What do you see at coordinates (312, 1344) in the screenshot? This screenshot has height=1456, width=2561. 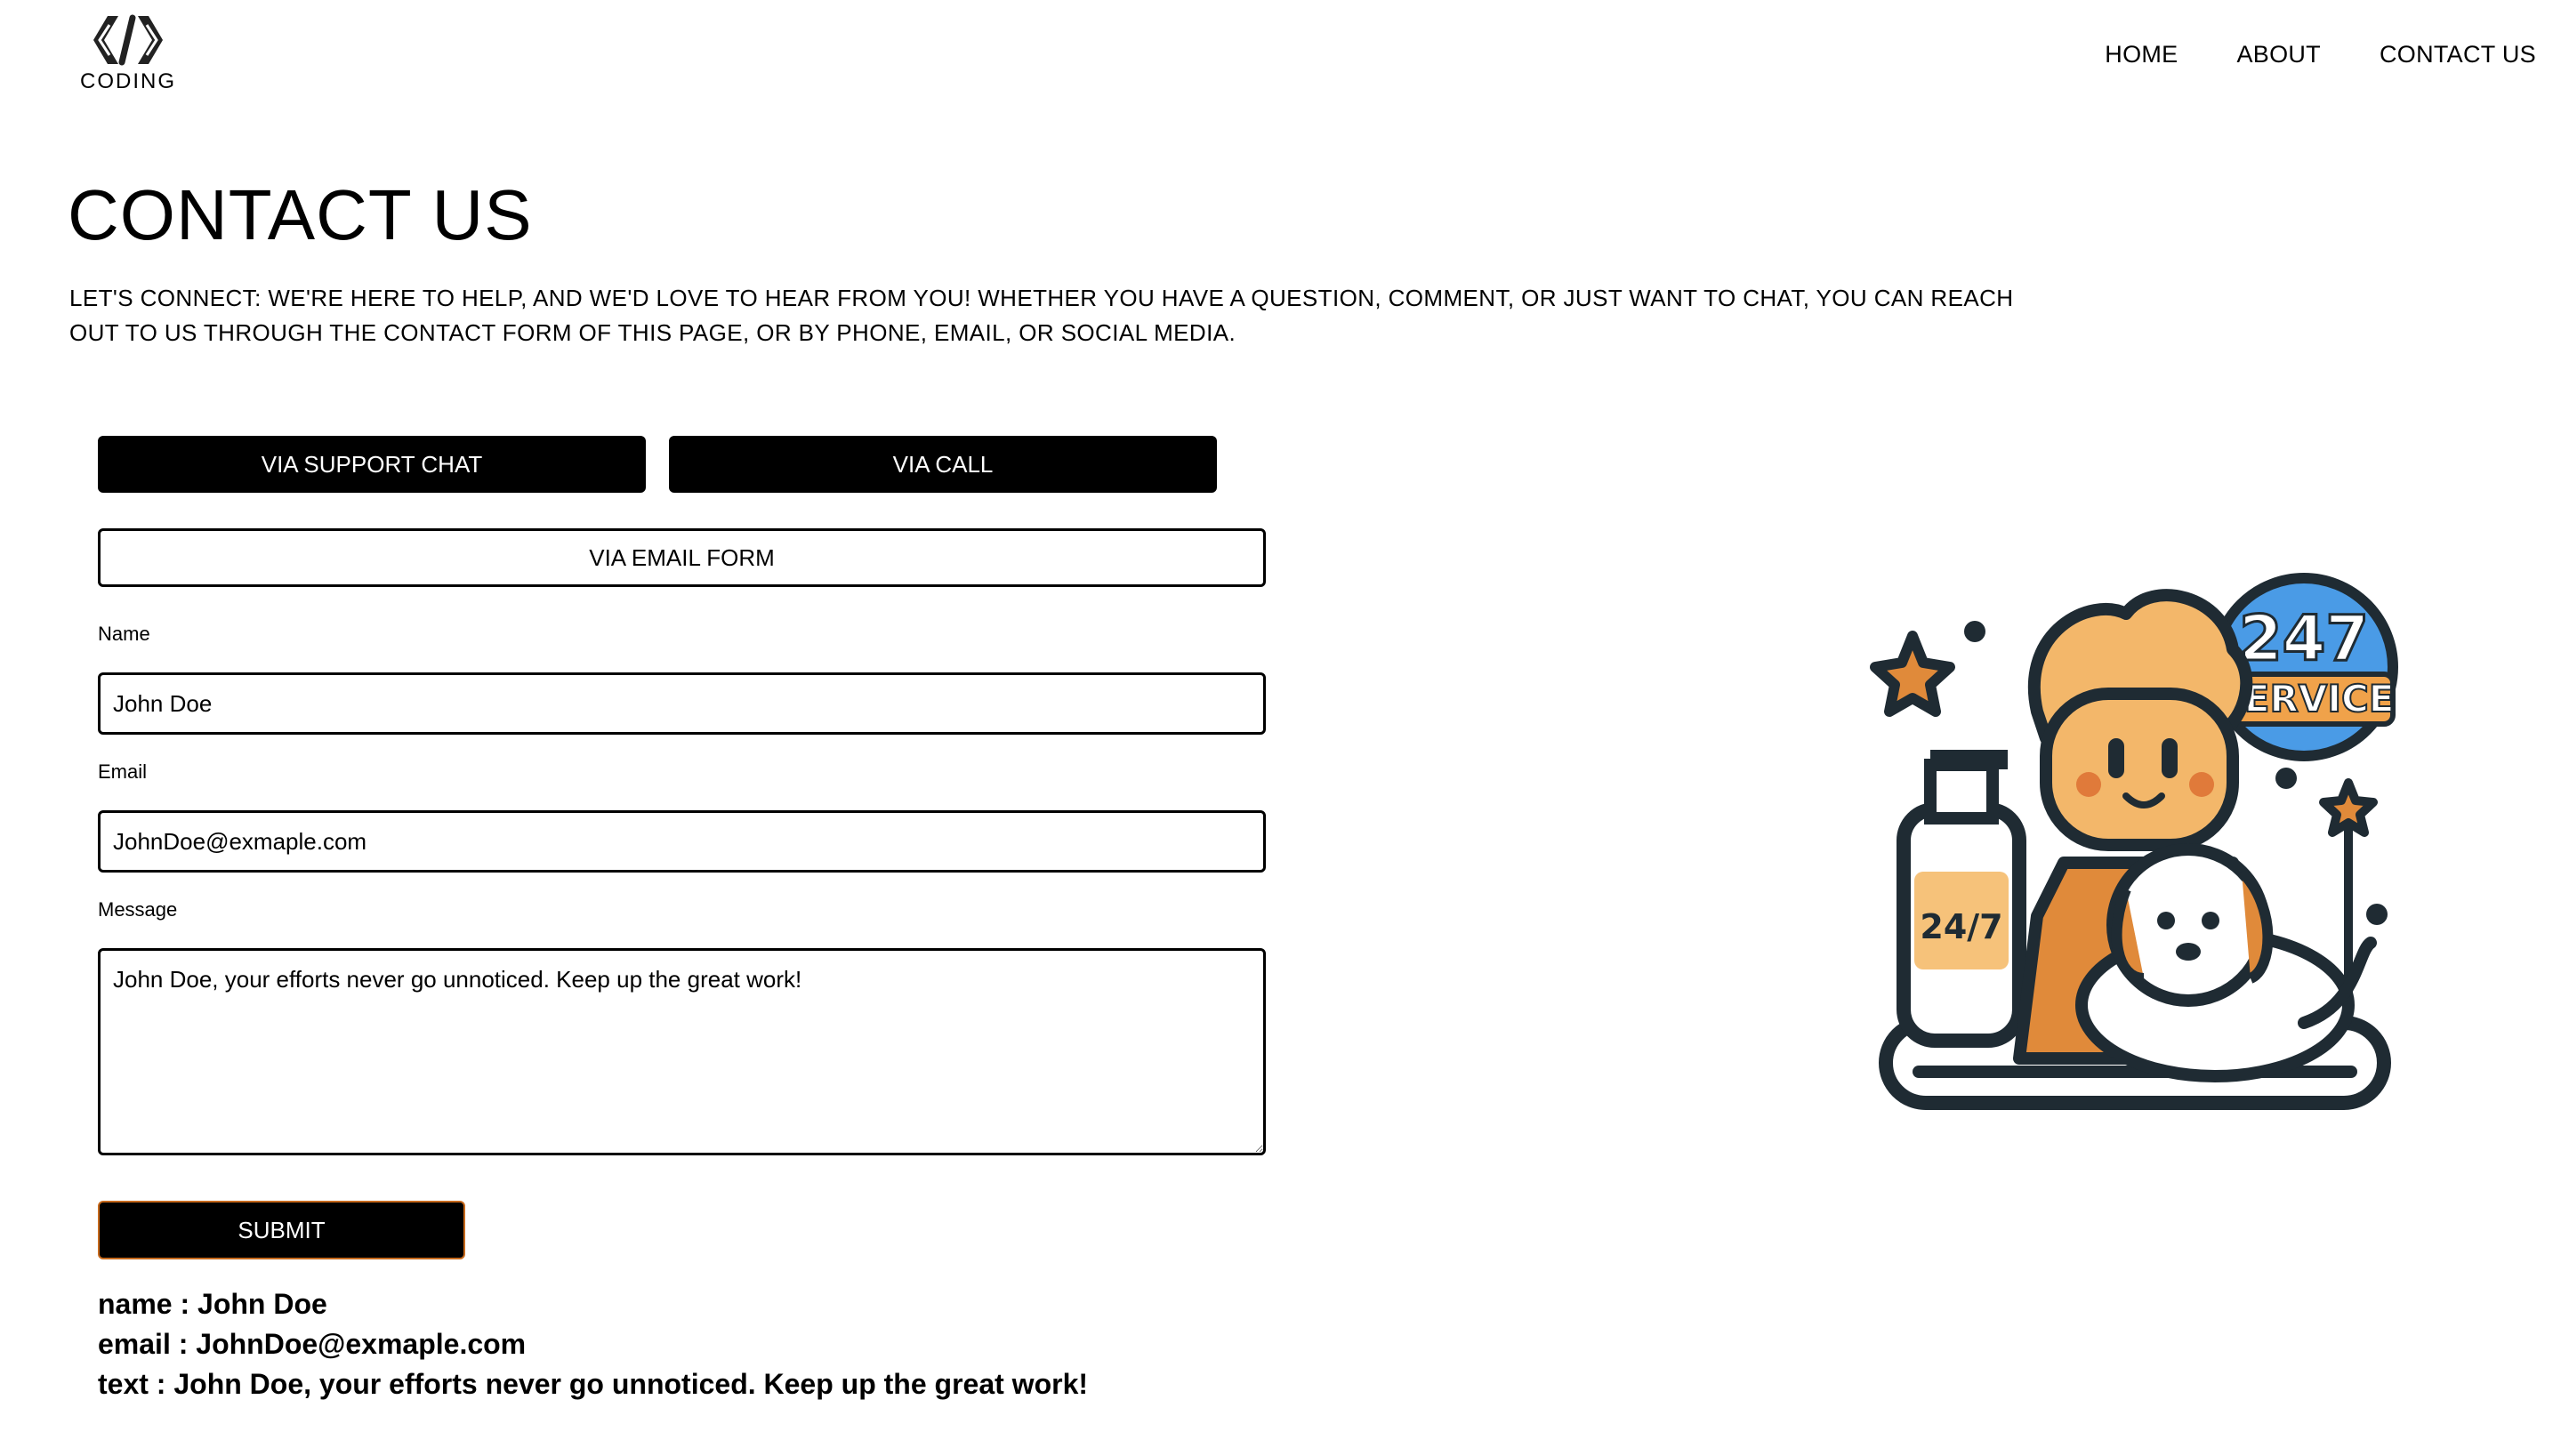 I see `output-email: email : JohnDoe@exmaple.com` at bounding box center [312, 1344].